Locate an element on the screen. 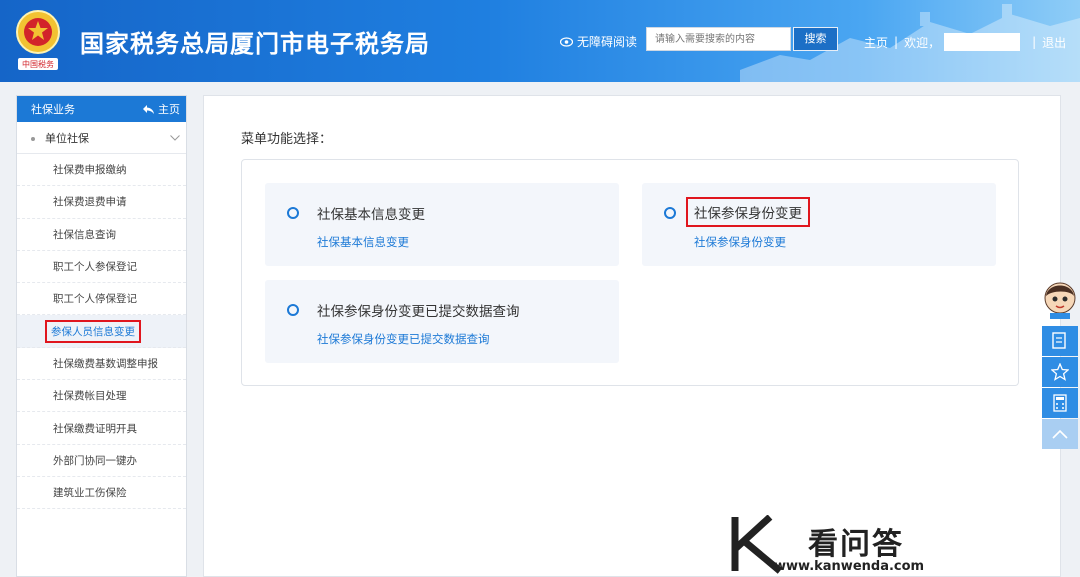  sidebar-item-label: 社保费帐目处理 is located at coordinates (90, 396).